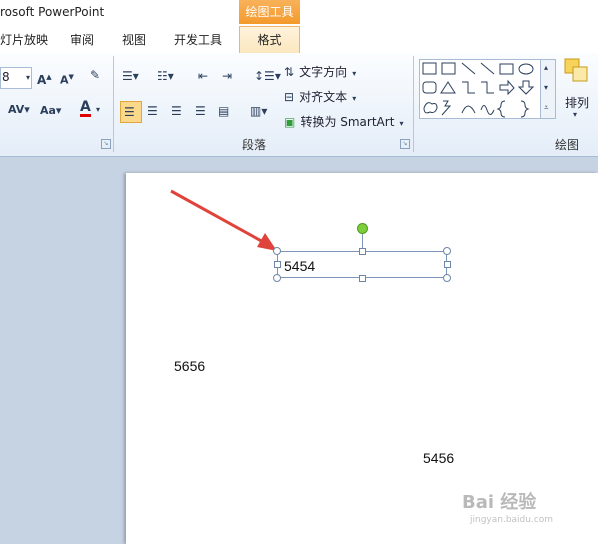  What do you see at coordinates (323, 97) in the screenshot?
I see `align-text-label: 对齐文本` at bounding box center [323, 97].